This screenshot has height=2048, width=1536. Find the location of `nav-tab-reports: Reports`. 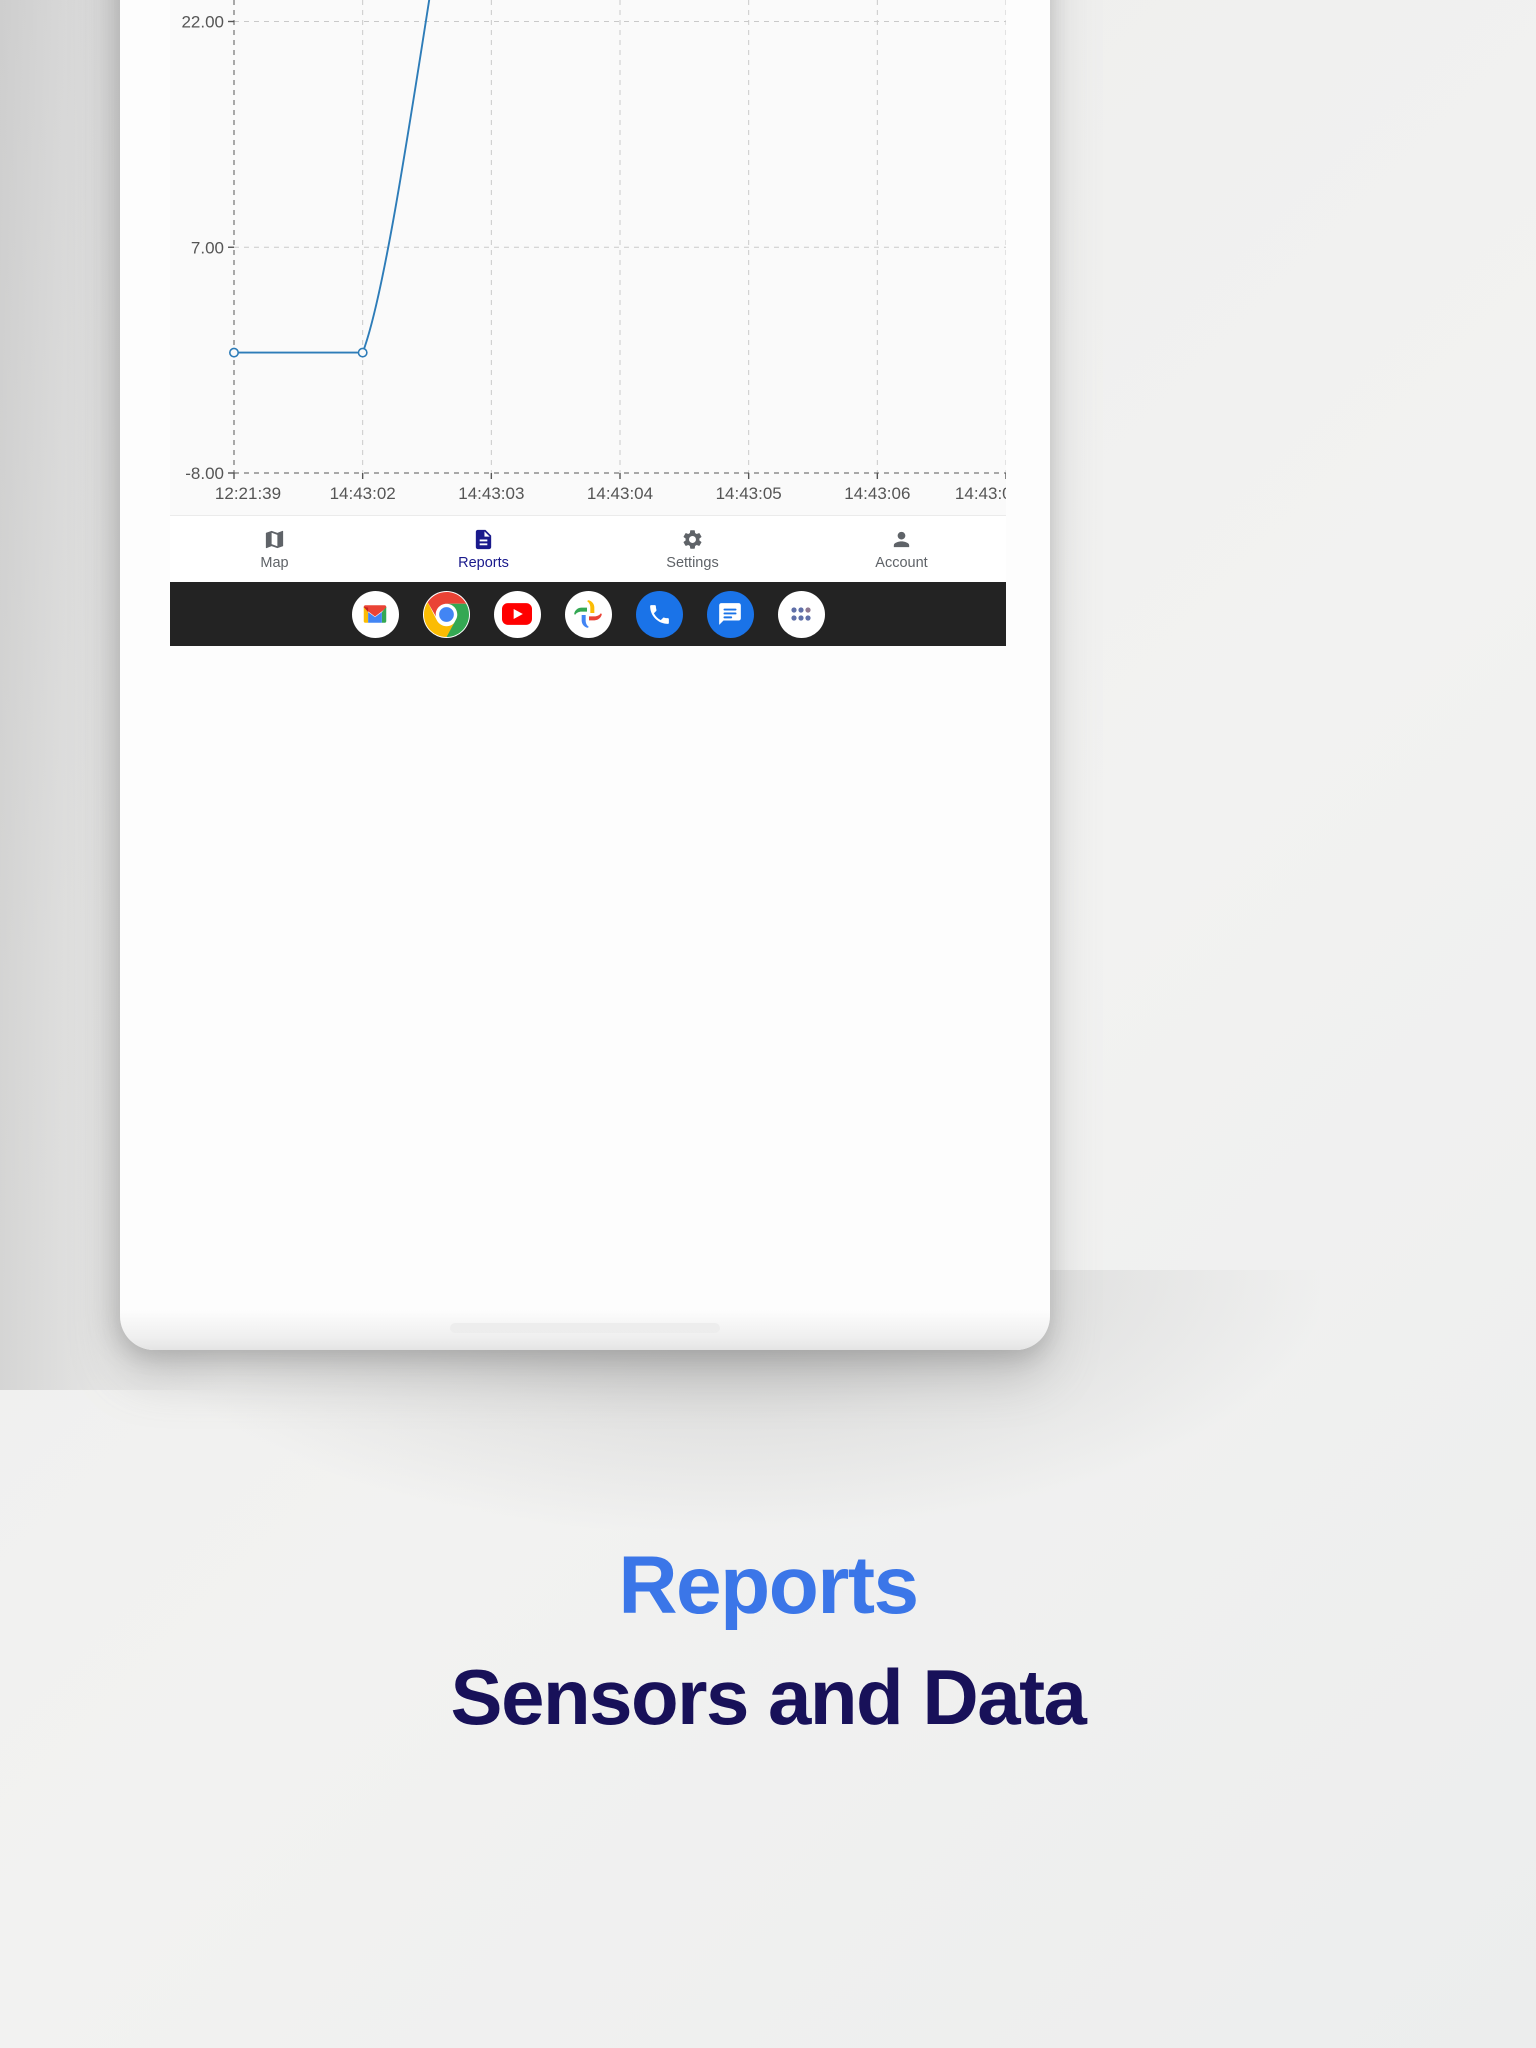

nav-tab-reports: Reports is located at coordinates (483, 549).